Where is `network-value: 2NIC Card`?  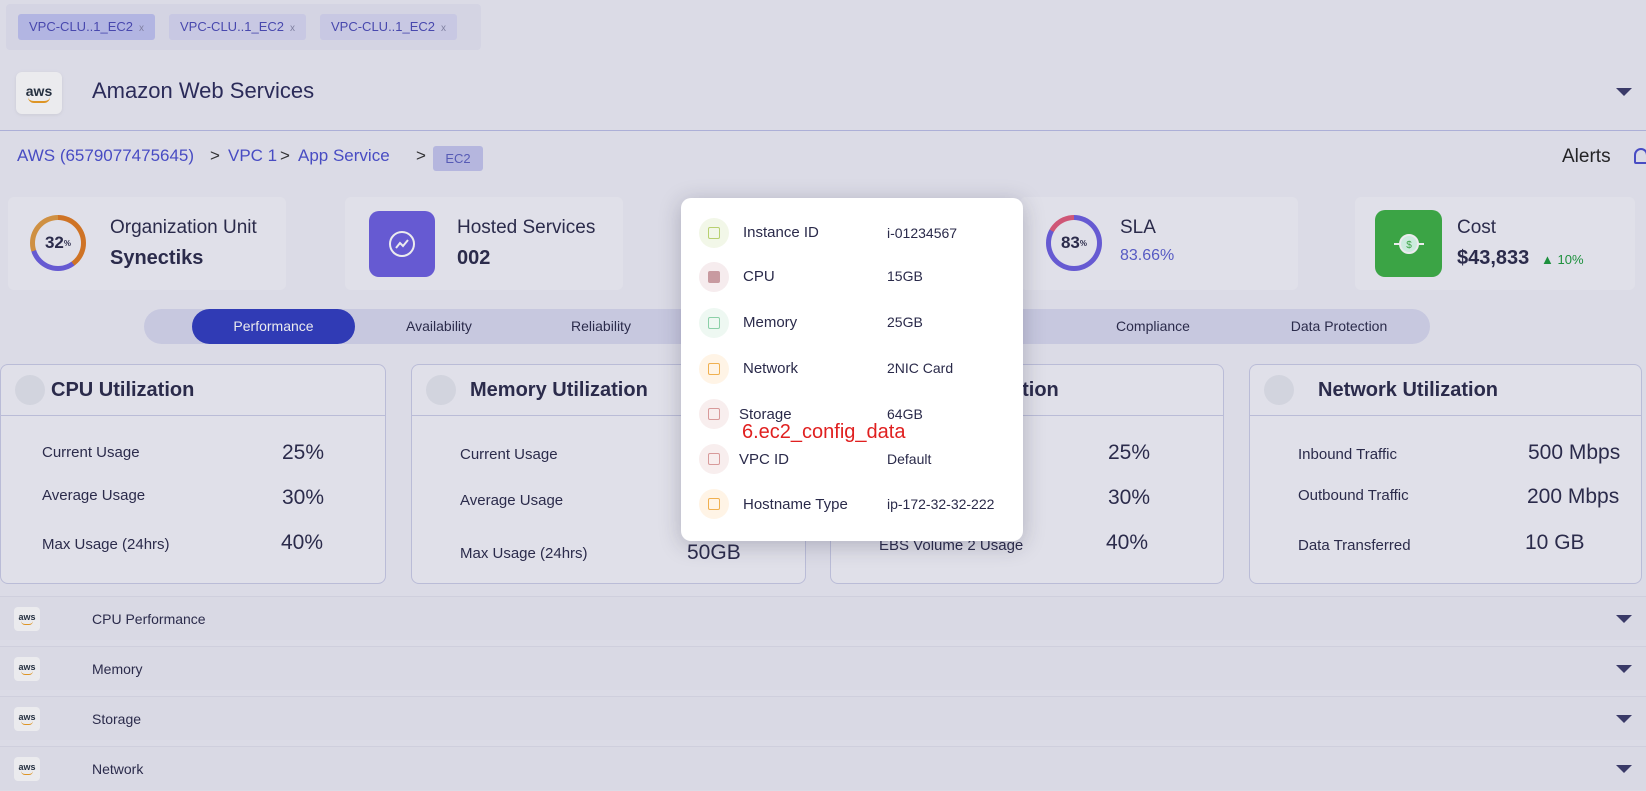 network-value: 2NIC Card is located at coordinates (920, 368).